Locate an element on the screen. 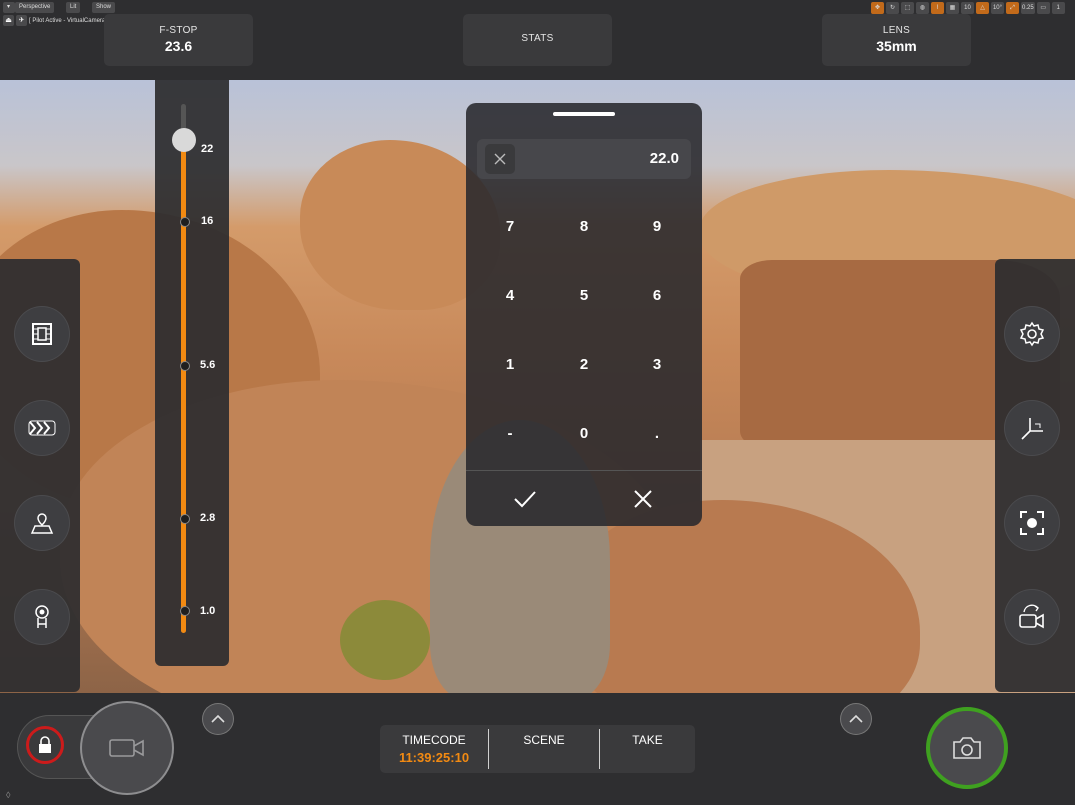  location-button is located at coordinates (42, 523).